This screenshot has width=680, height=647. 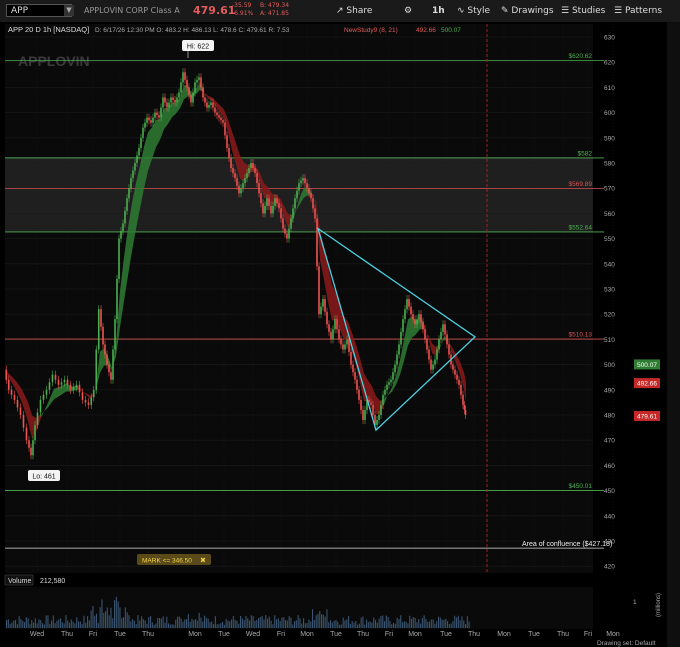 I want to click on time-tick-label: Tue, so click(x=224, y=634).